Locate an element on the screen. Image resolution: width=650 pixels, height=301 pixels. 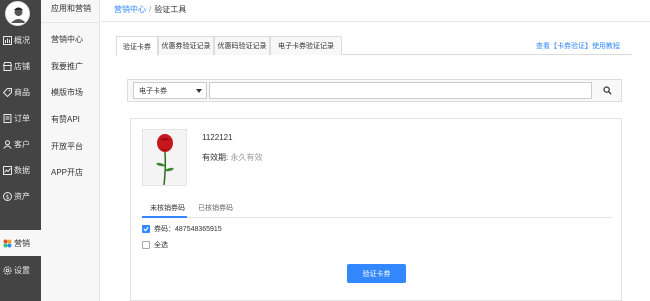
code-input is located at coordinates (400, 90).